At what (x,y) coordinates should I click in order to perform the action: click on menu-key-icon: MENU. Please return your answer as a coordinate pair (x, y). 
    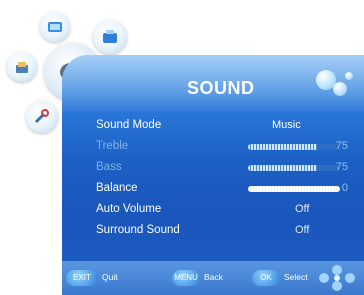
    Looking at the image, I should click on (186, 278).